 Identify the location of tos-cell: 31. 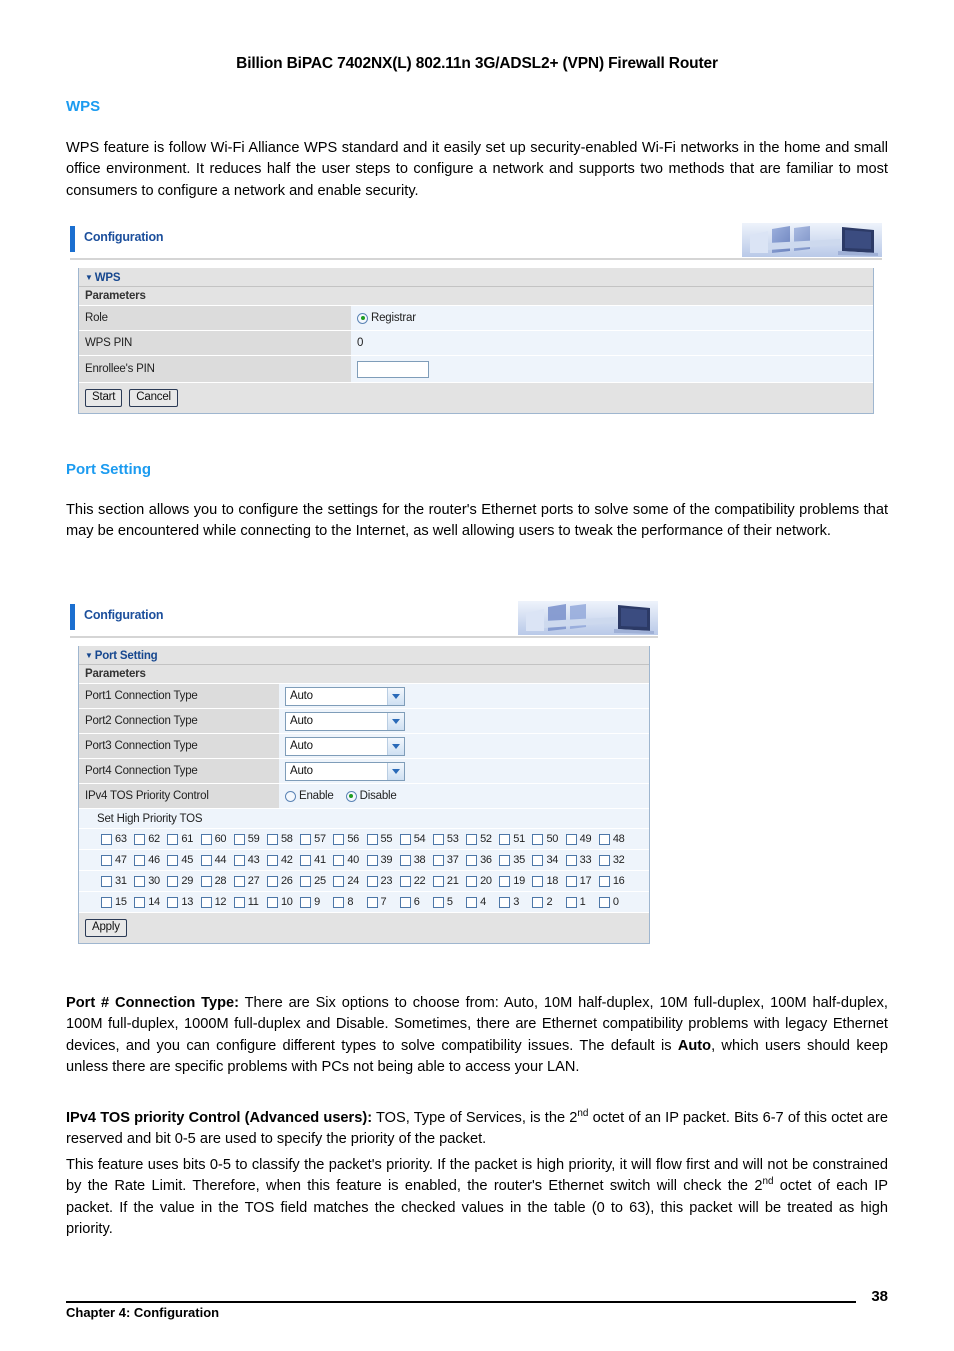
(117, 881).